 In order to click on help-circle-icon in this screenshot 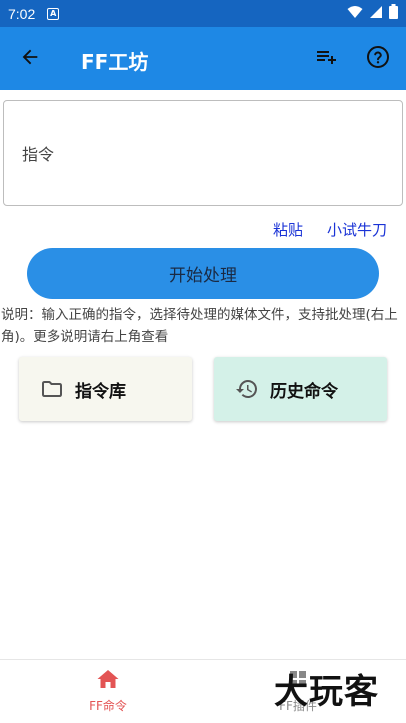, I will do `click(378, 59)`.